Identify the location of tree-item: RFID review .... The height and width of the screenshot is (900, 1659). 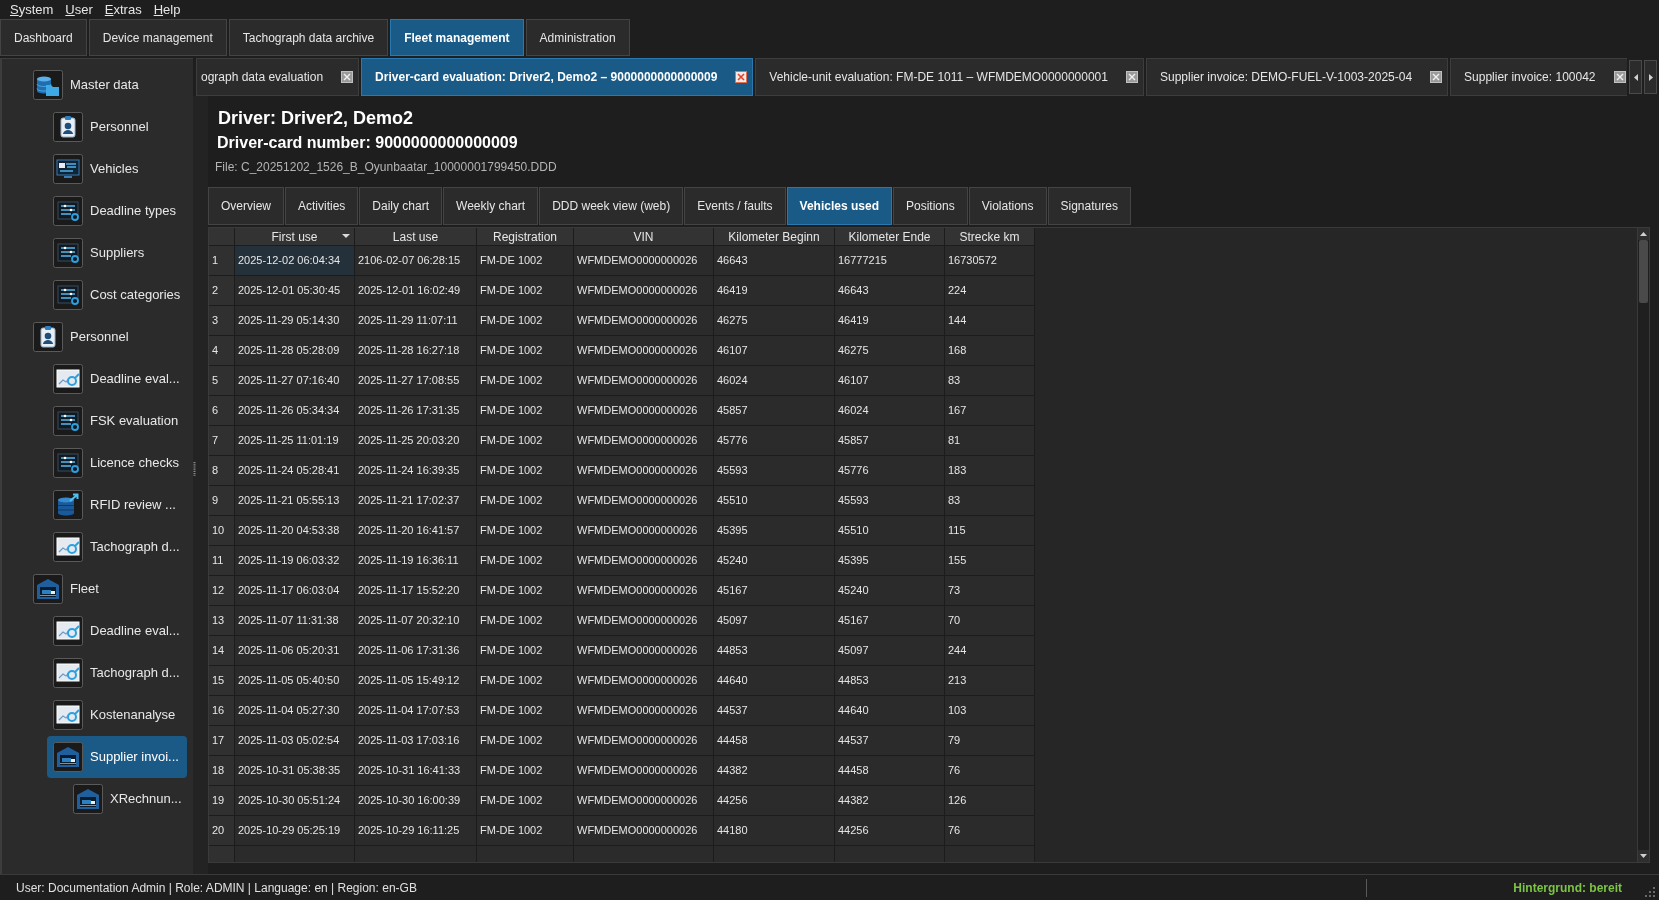
(117, 505).